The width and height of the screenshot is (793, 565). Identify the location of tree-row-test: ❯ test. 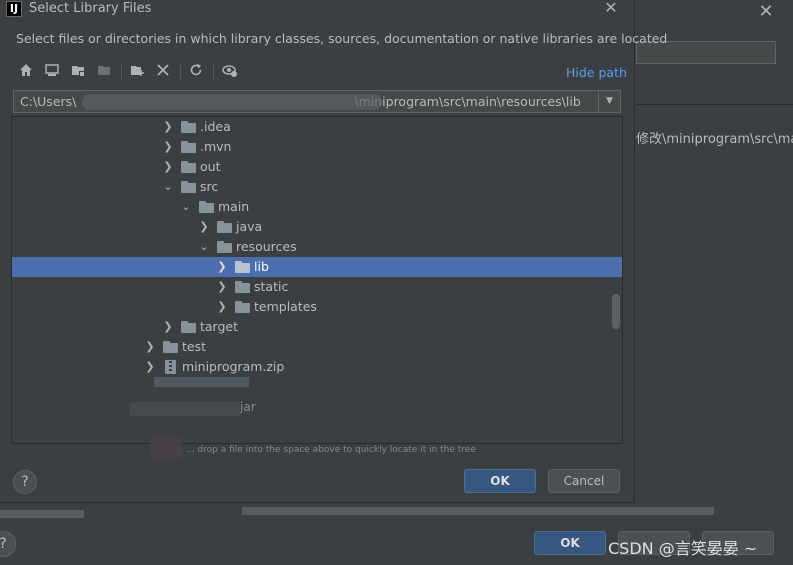
(317, 347).